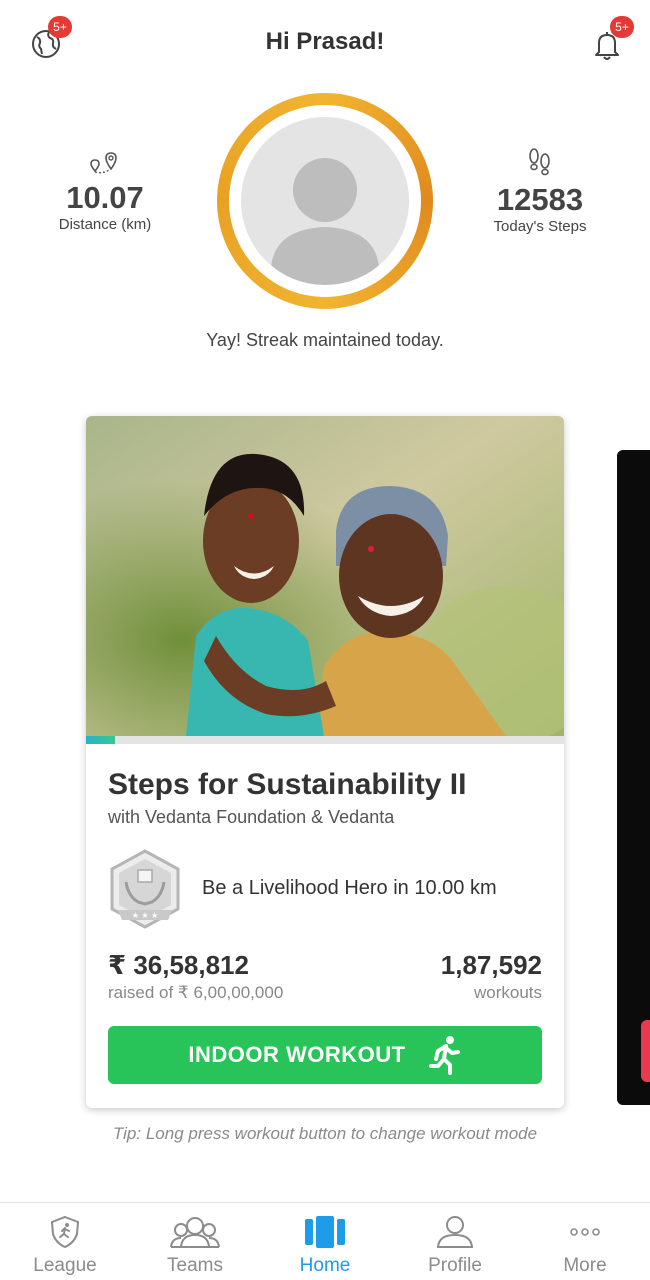  I want to click on nav-label-teams: Teams, so click(195, 1265).